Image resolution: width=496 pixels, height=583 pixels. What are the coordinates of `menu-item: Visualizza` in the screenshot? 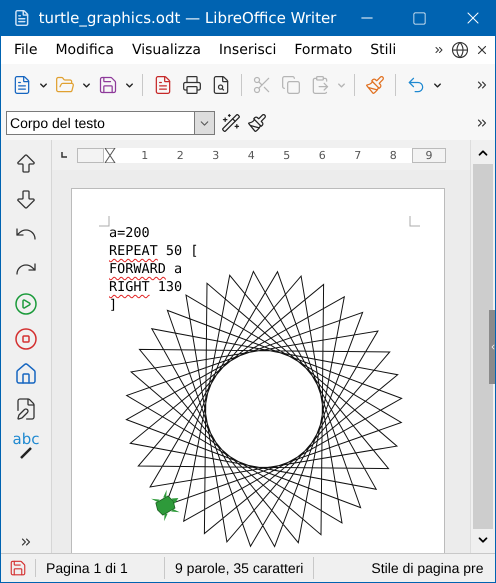 It's located at (166, 50).